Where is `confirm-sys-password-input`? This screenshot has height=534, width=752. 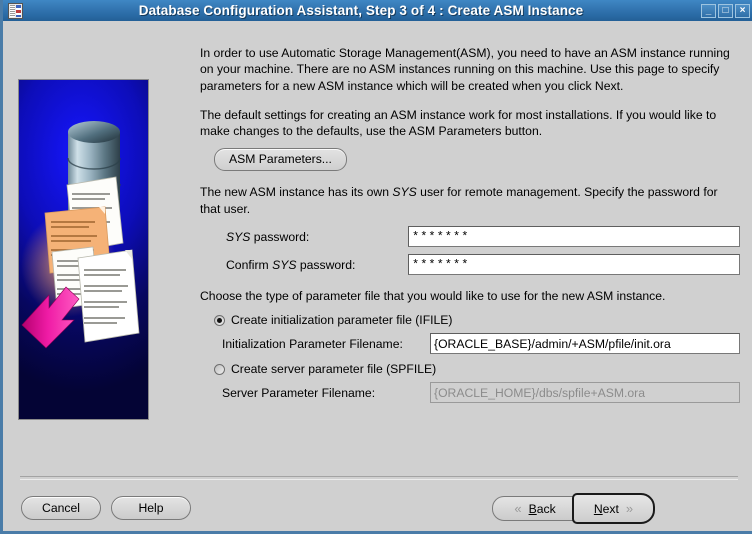 confirm-sys-password-input is located at coordinates (574, 265).